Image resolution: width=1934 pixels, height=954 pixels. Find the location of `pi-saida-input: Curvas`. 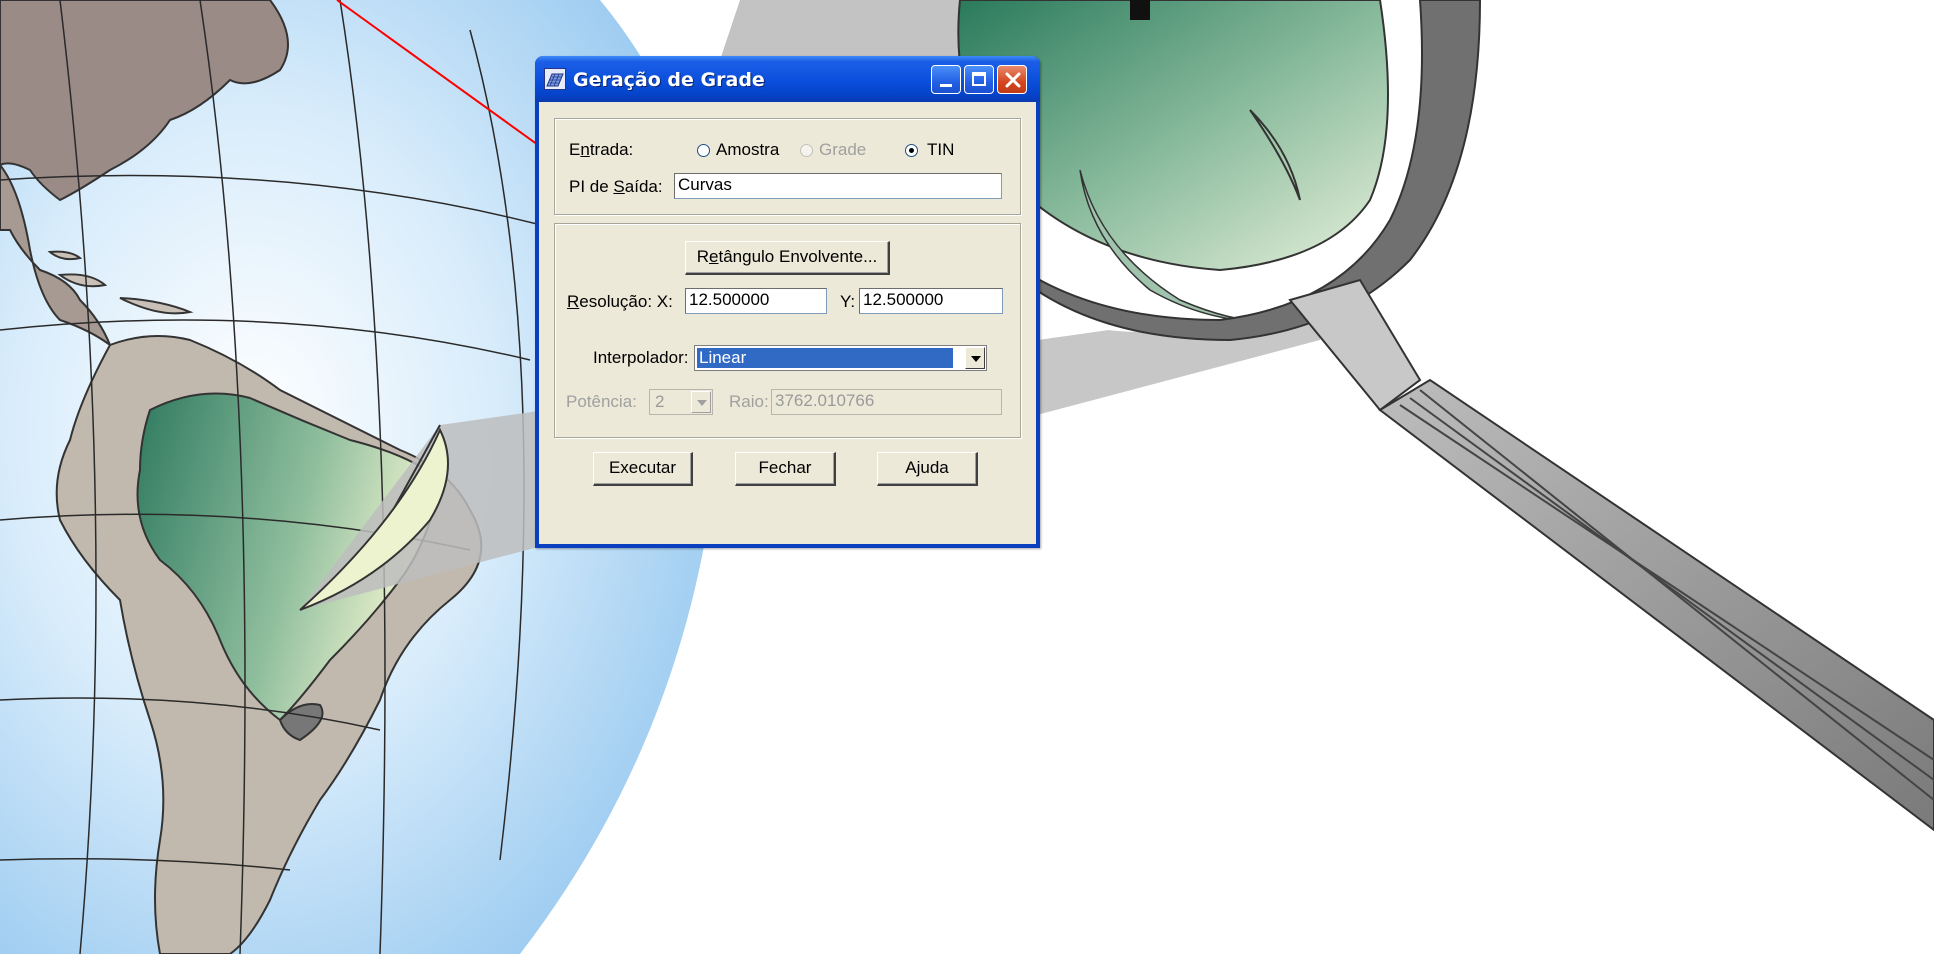

pi-saida-input: Curvas is located at coordinates (838, 186).